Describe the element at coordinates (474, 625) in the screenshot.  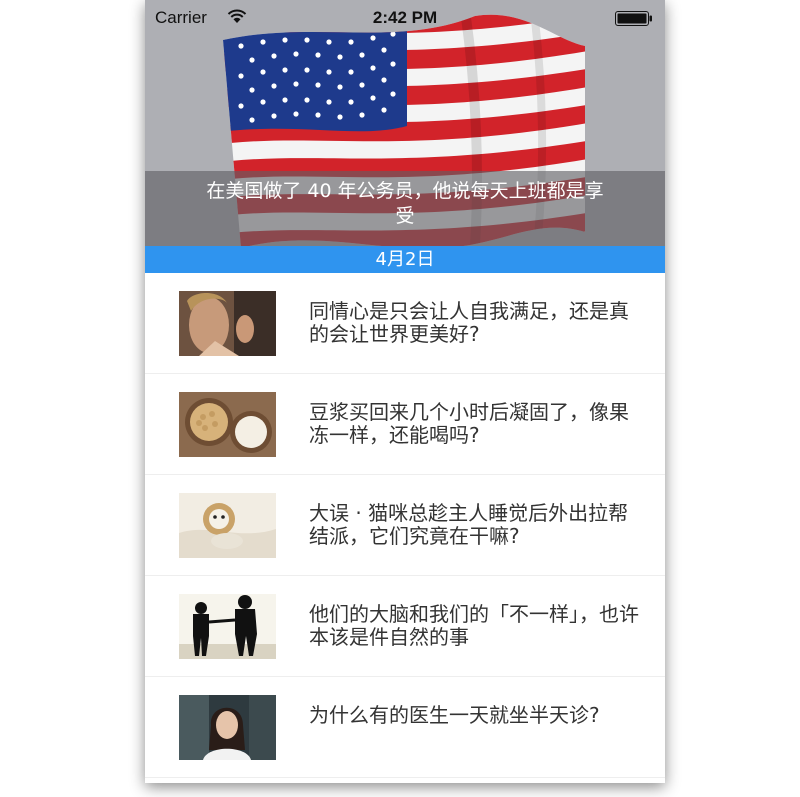
I see `article-title: 他们的大脑和我们的「不一样」，也许本该是件自然的事` at that location.